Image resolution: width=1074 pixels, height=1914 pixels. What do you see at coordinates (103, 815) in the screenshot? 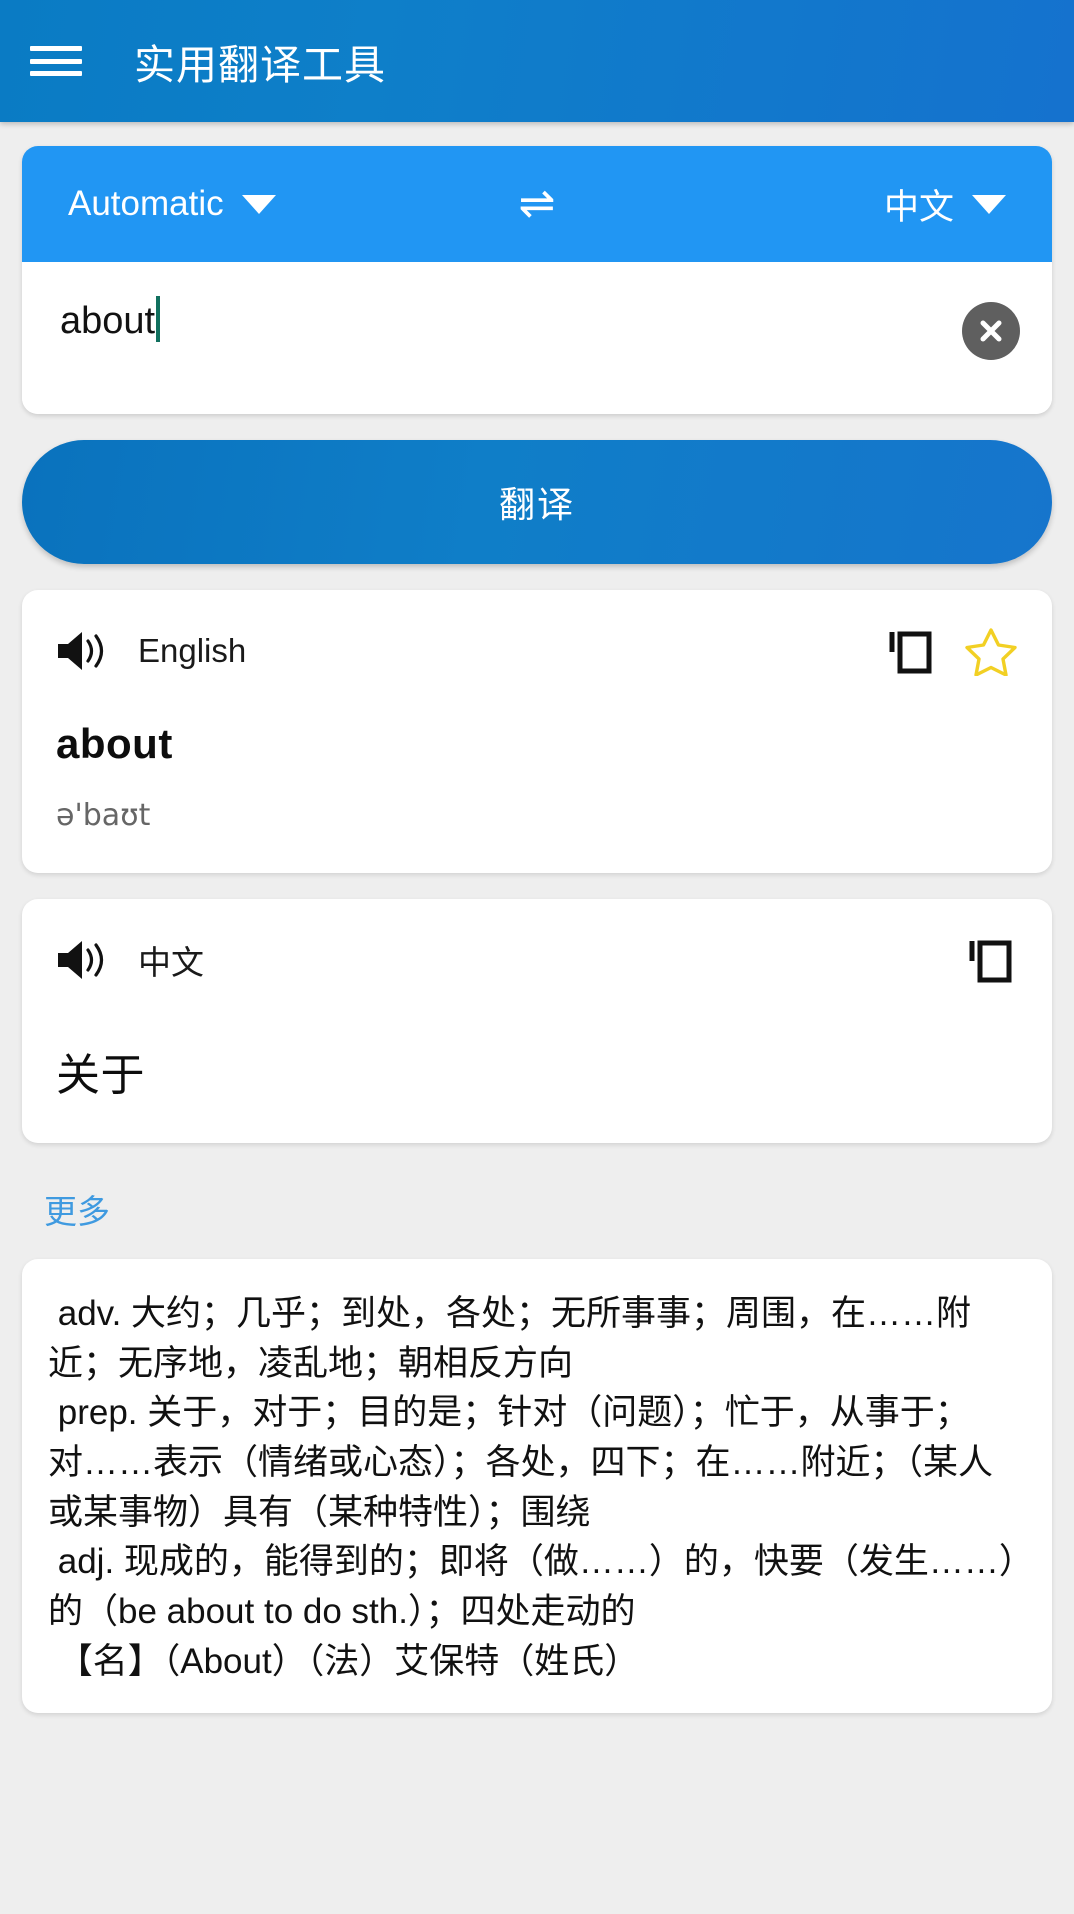
I see `result-phonetic: ə'baʊt` at bounding box center [103, 815].